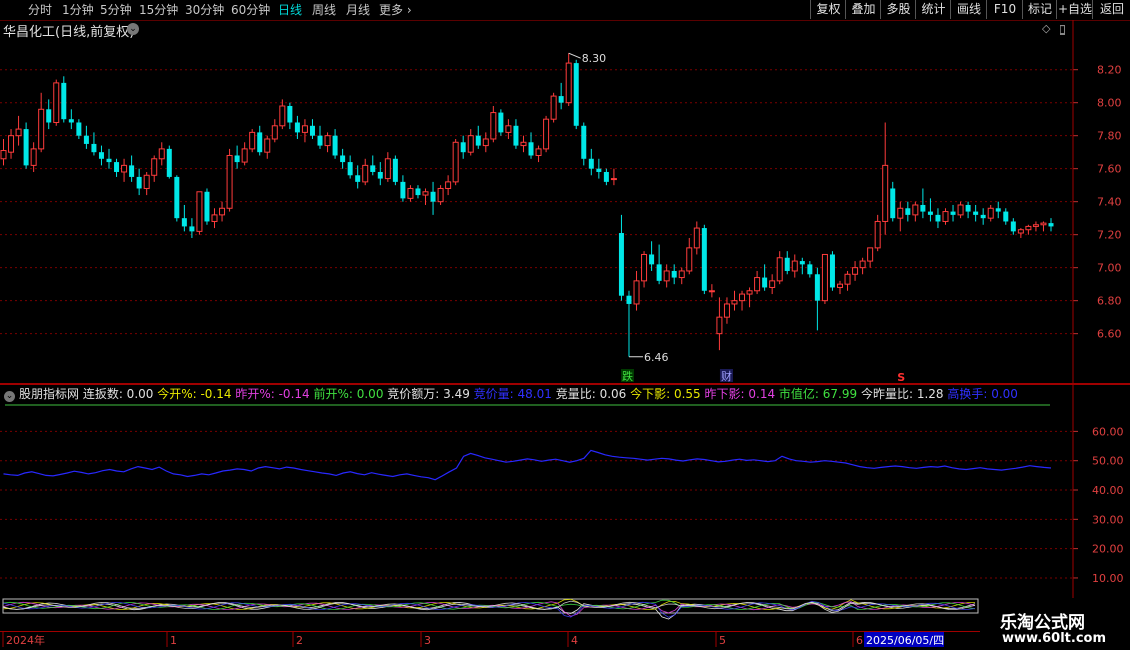 The width and height of the screenshot is (1130, 650). I want to click on toolbar-button-7: +自选, so click(1074, 9).